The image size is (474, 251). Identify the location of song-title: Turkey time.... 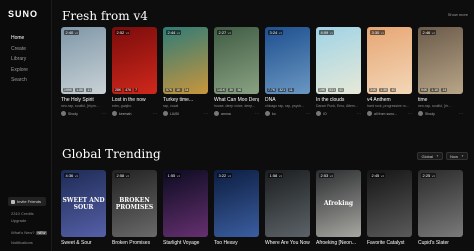
(185, 100).